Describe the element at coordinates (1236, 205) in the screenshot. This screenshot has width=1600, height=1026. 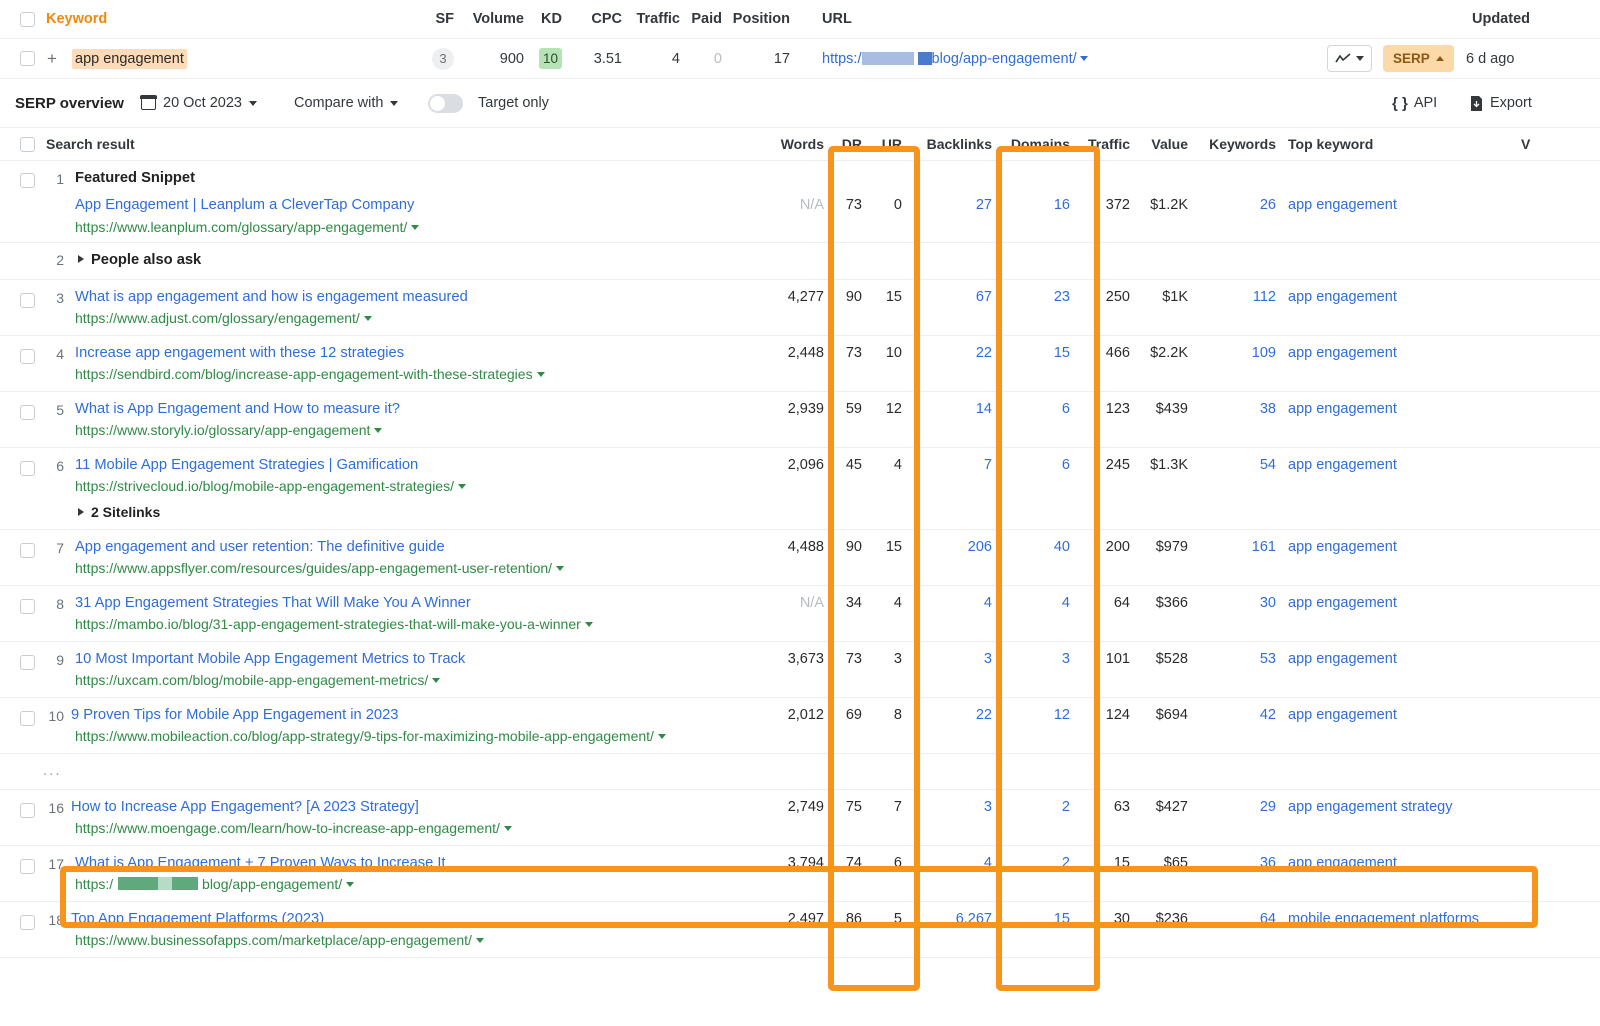
I see `keywords-value: 26` at that location.